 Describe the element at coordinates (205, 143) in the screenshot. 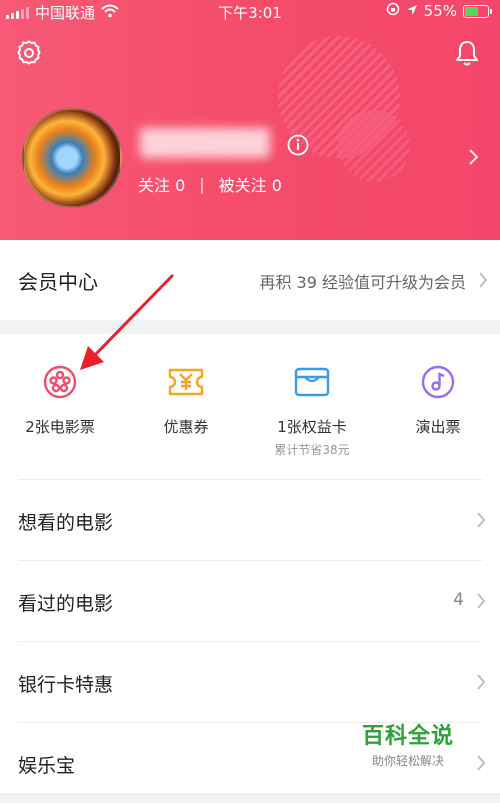

I see `username-obscured` at that location.